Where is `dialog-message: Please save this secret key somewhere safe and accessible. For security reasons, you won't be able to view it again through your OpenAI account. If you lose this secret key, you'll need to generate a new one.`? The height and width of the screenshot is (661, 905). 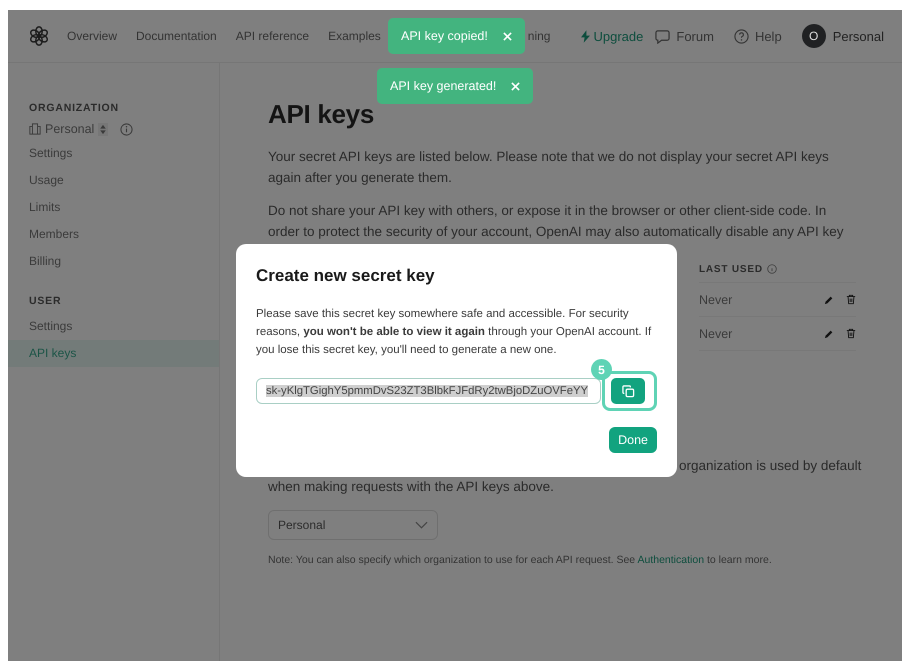
dialog-message: Please save this secret key somewhere safe and accessible. For security reasons, you won't be able to view it again through your OpenAI account. If you lose this secret key, you'll need to generate a new one. is located at coordinates (454, 332).